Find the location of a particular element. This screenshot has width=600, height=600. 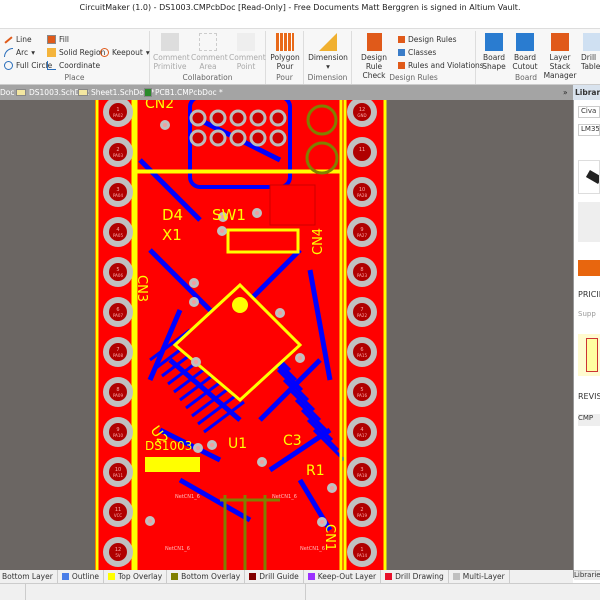

line-icon is located at coordinates (8, 39).